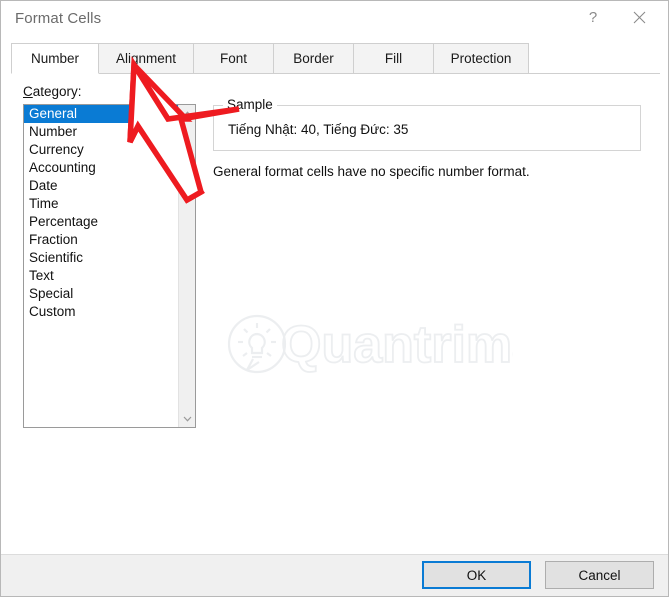  I want to click on tab-font: Font, so click(233, 58).